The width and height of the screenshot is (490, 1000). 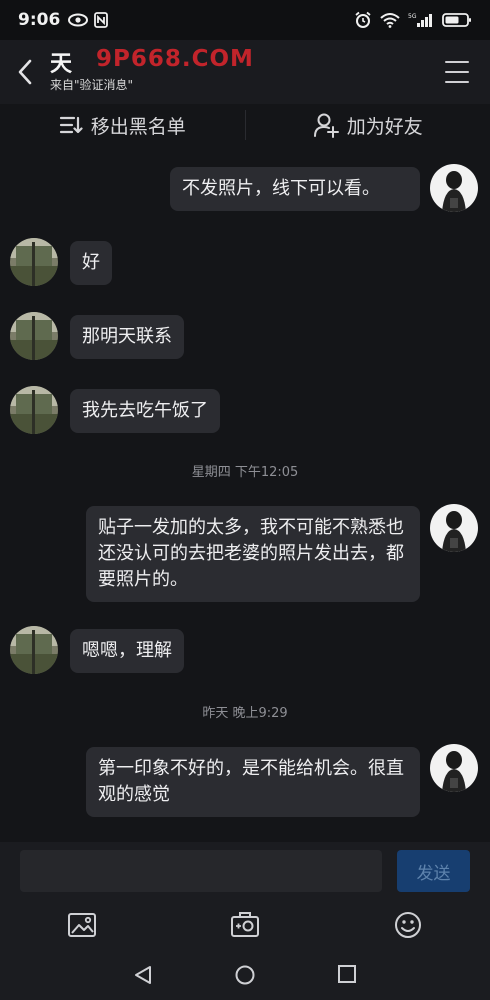 What do you see at coordinates (143, 975) in the screenshot?
I see `back-triangle-icon` at bounding box center [143, 975].